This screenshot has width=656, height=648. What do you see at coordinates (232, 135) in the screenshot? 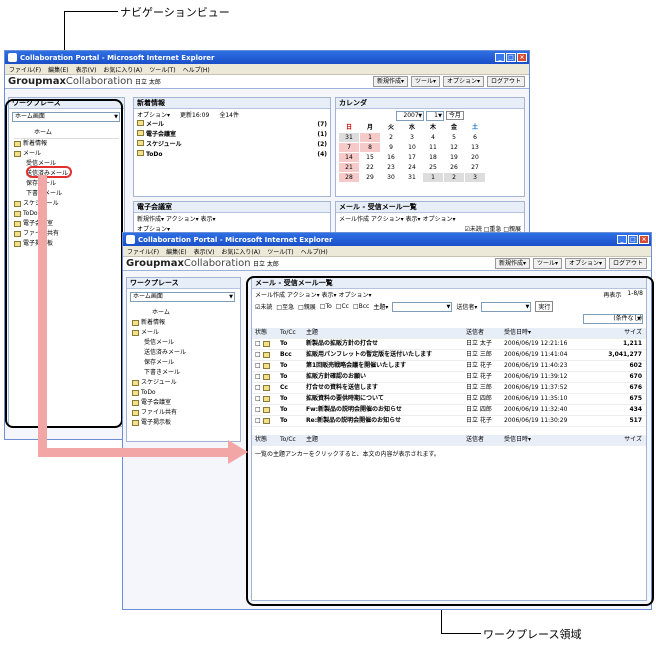
I see `news-item: 電子会議室 (1)` at bounding box center [232, 135].